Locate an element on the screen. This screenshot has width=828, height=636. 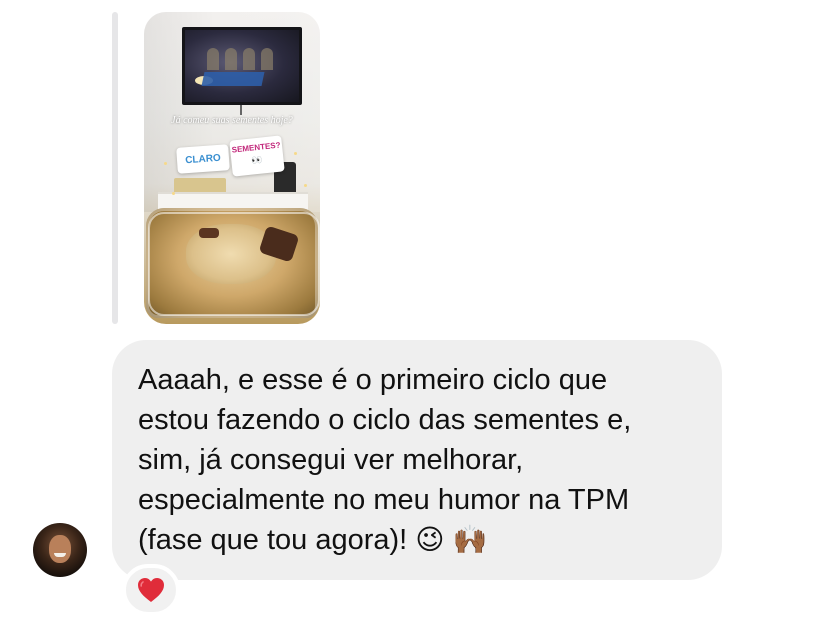
eyes-icon: 👀 is located at coordinates (257, 160).